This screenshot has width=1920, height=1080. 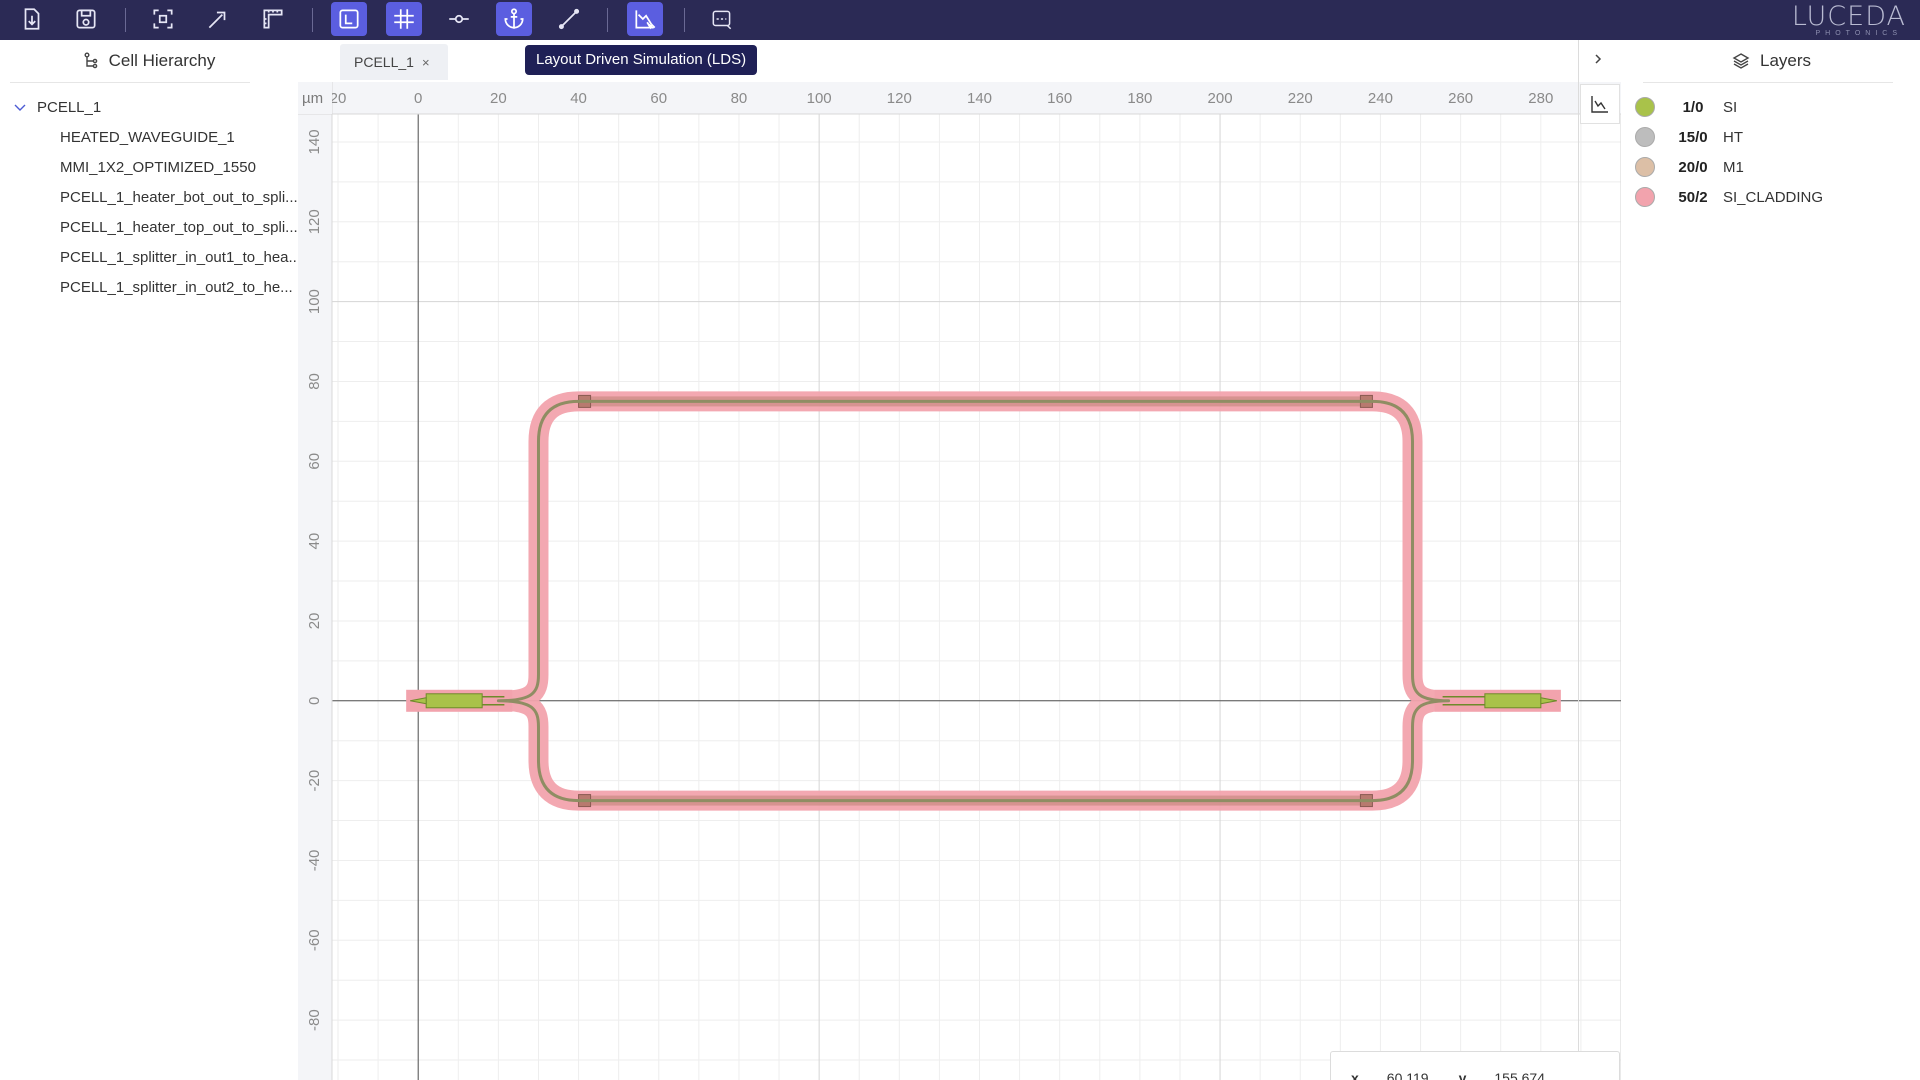 I want to click on port-icon, so click(x=459, y=19).